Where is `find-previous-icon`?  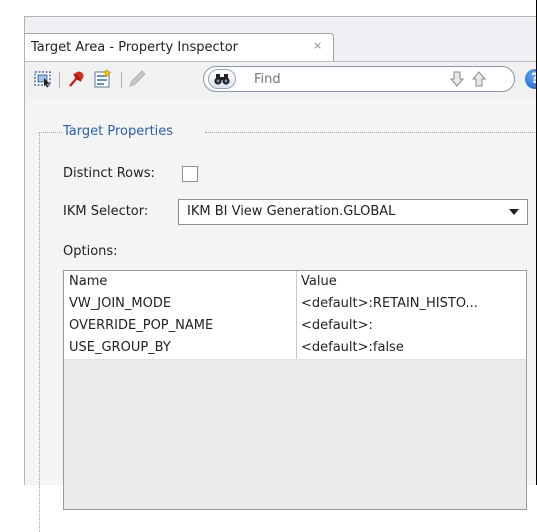
find-previous-icon is located at coordinates (479, 79).